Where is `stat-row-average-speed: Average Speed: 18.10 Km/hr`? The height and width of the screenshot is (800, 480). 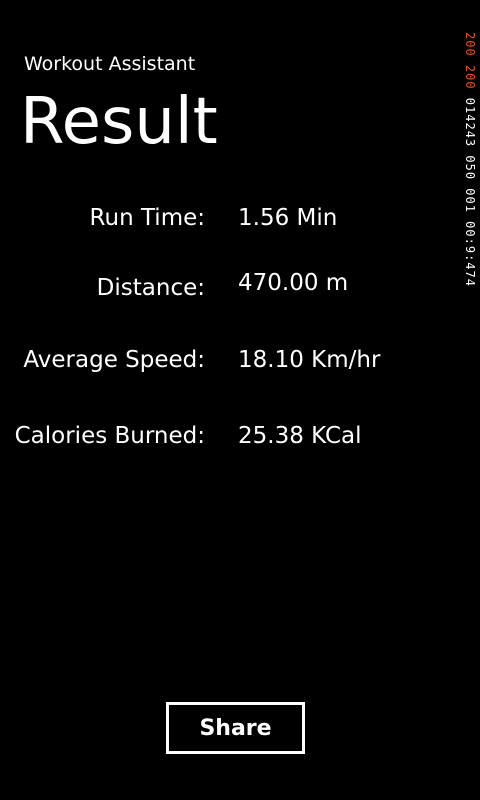
stat-row-average-speed: Average Speed: 18.10 Km/hr is located at coordinates (240, 360).